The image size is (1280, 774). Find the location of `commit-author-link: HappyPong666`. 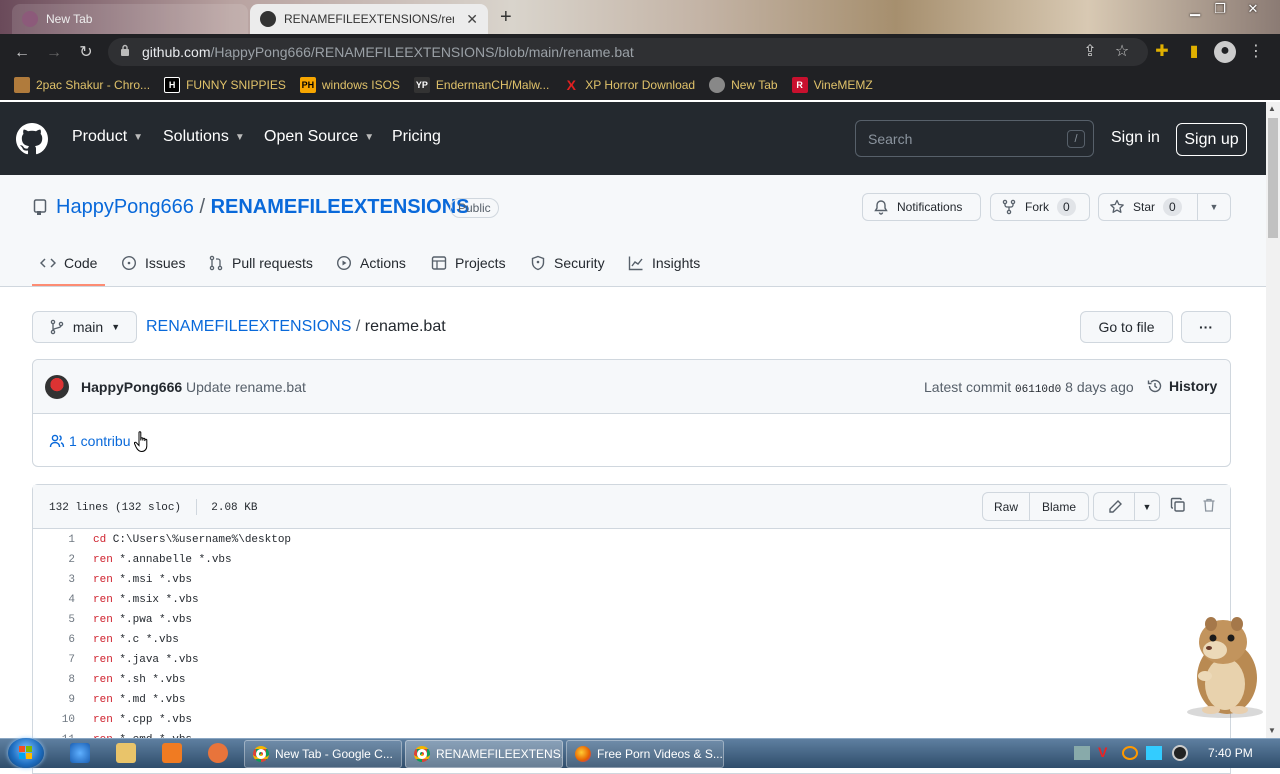

commit-author-link: HappyPong666 is located at coordinates (131, 387).